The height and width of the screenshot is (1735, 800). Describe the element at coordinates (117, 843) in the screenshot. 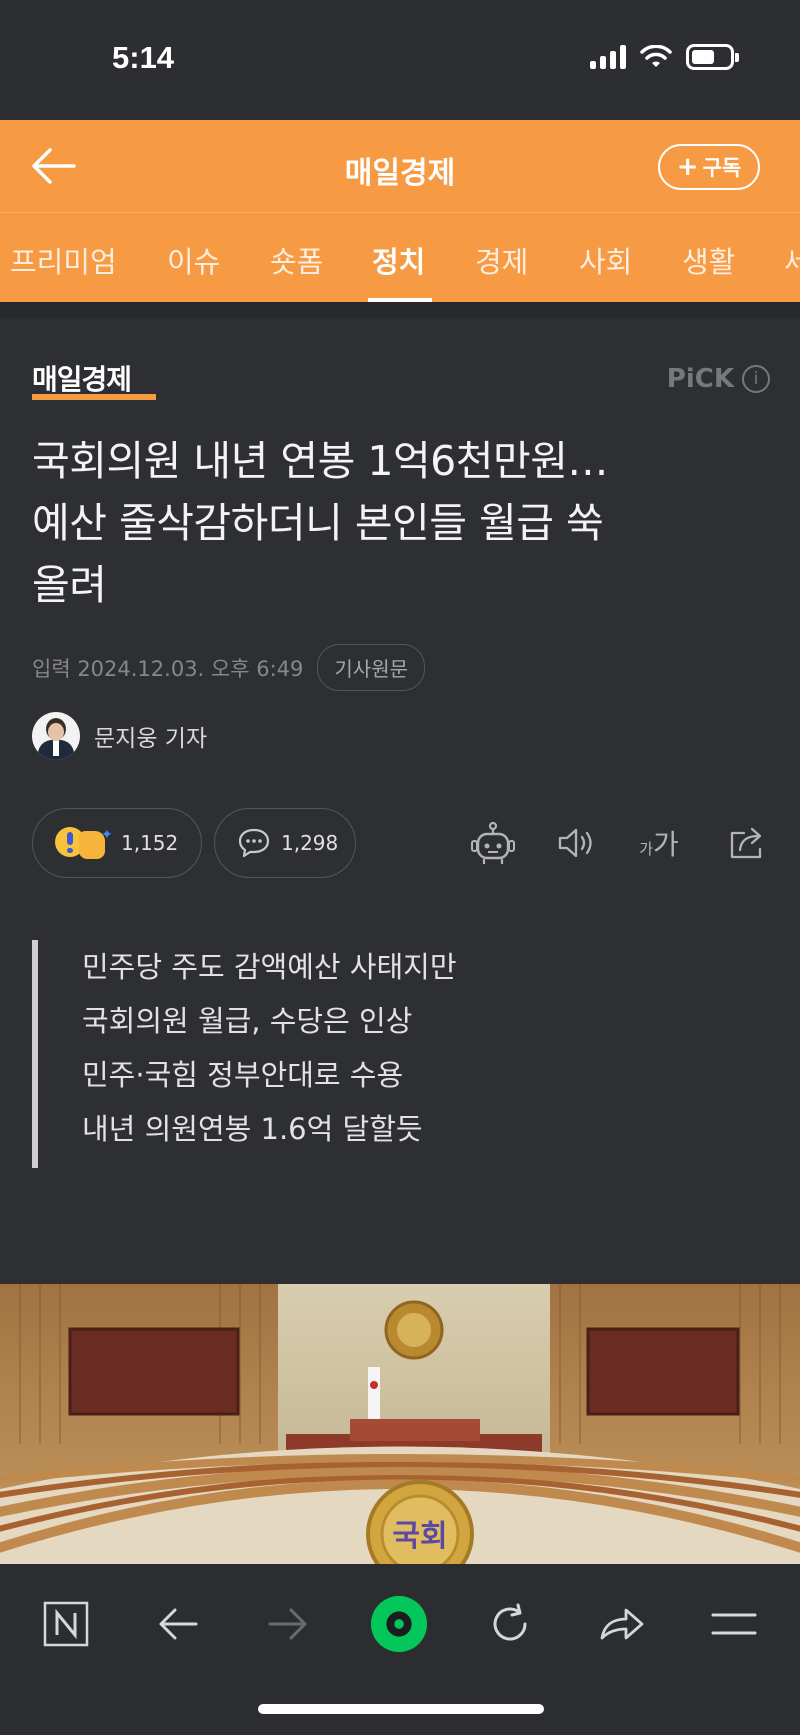

I see `reaction-button: ✦ 1,152` at that location.